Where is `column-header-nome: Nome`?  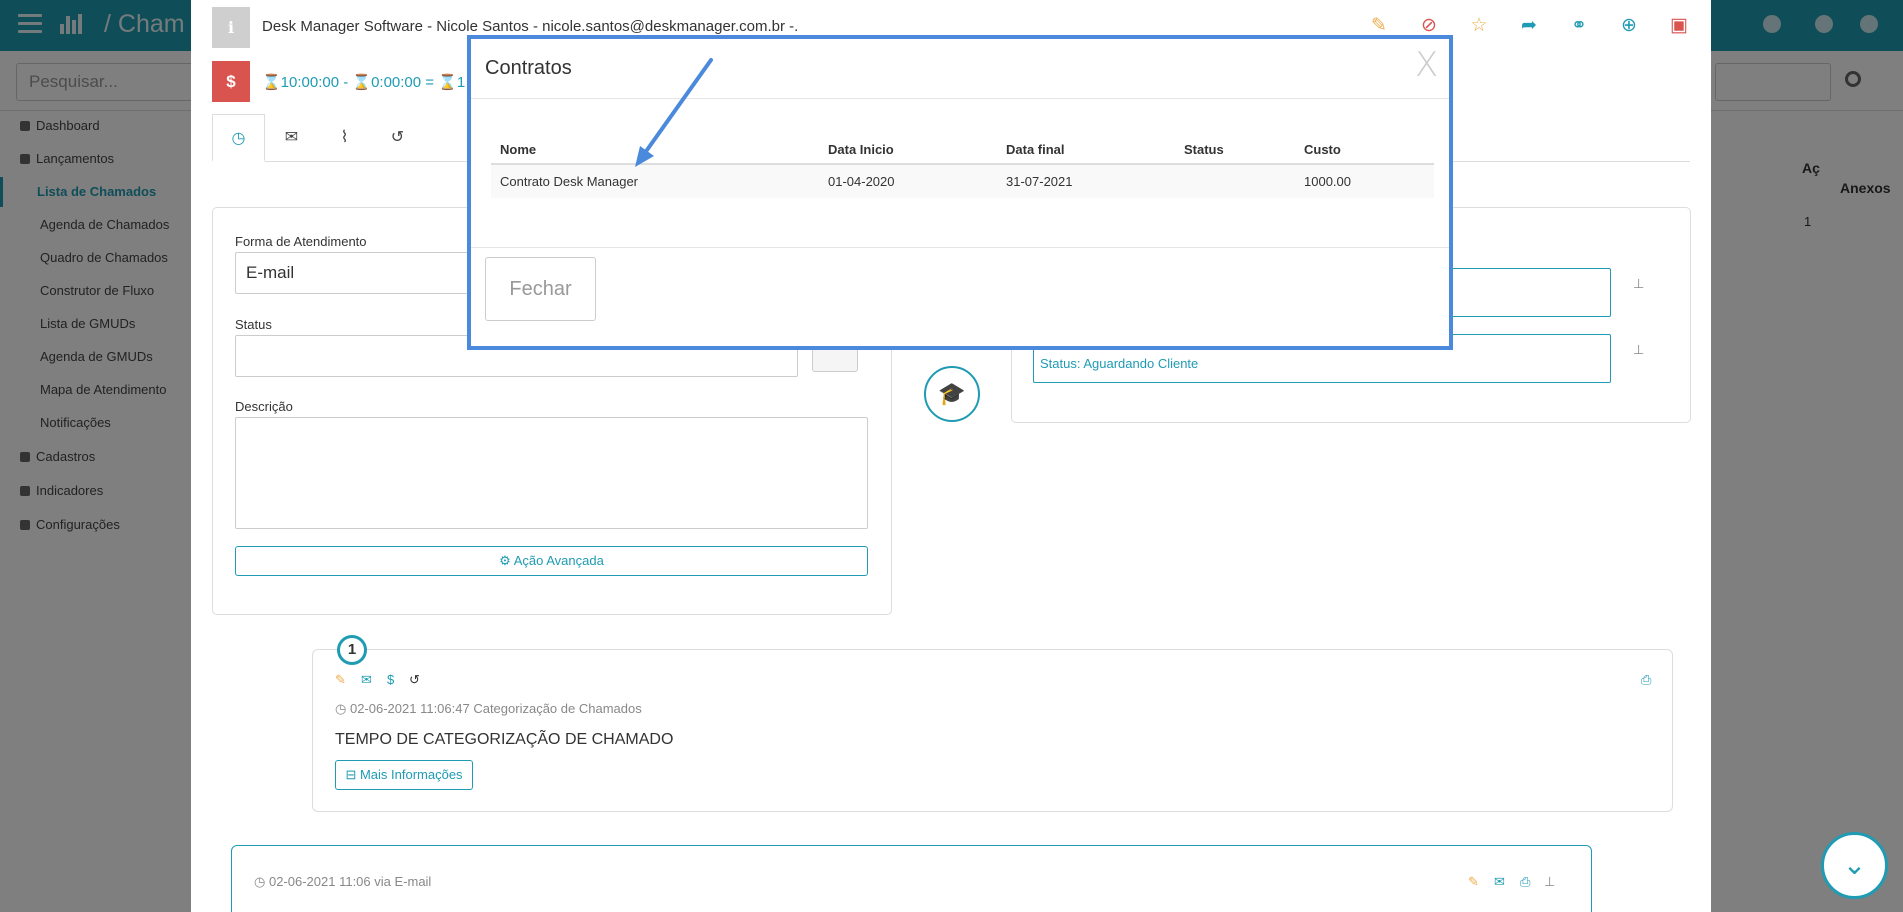 column-header-nome: Nome is located at coordinates (655, 150).